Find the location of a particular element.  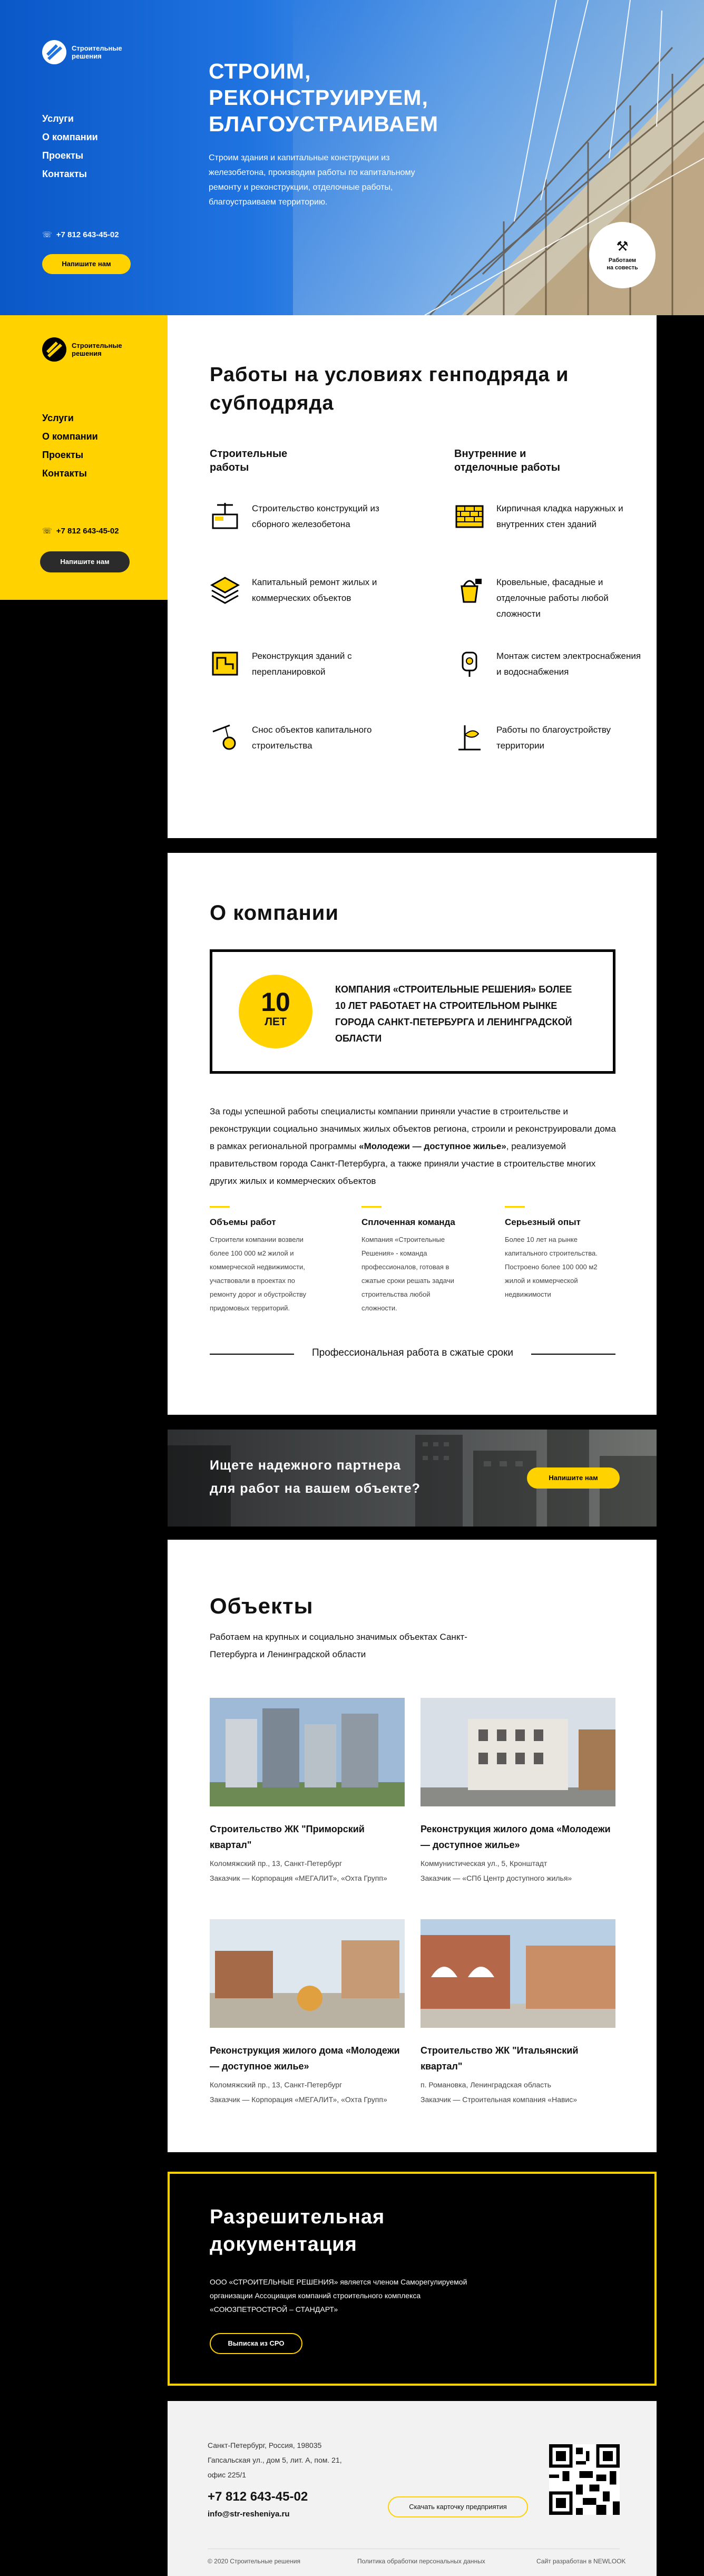

years-number: 10 is located at coordinates (275, 1002).